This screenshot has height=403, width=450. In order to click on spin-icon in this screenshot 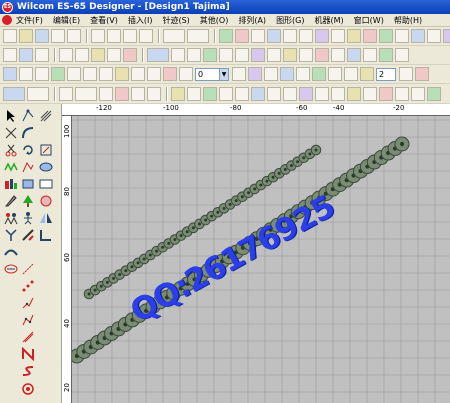, I will do `click(406, 74)`.